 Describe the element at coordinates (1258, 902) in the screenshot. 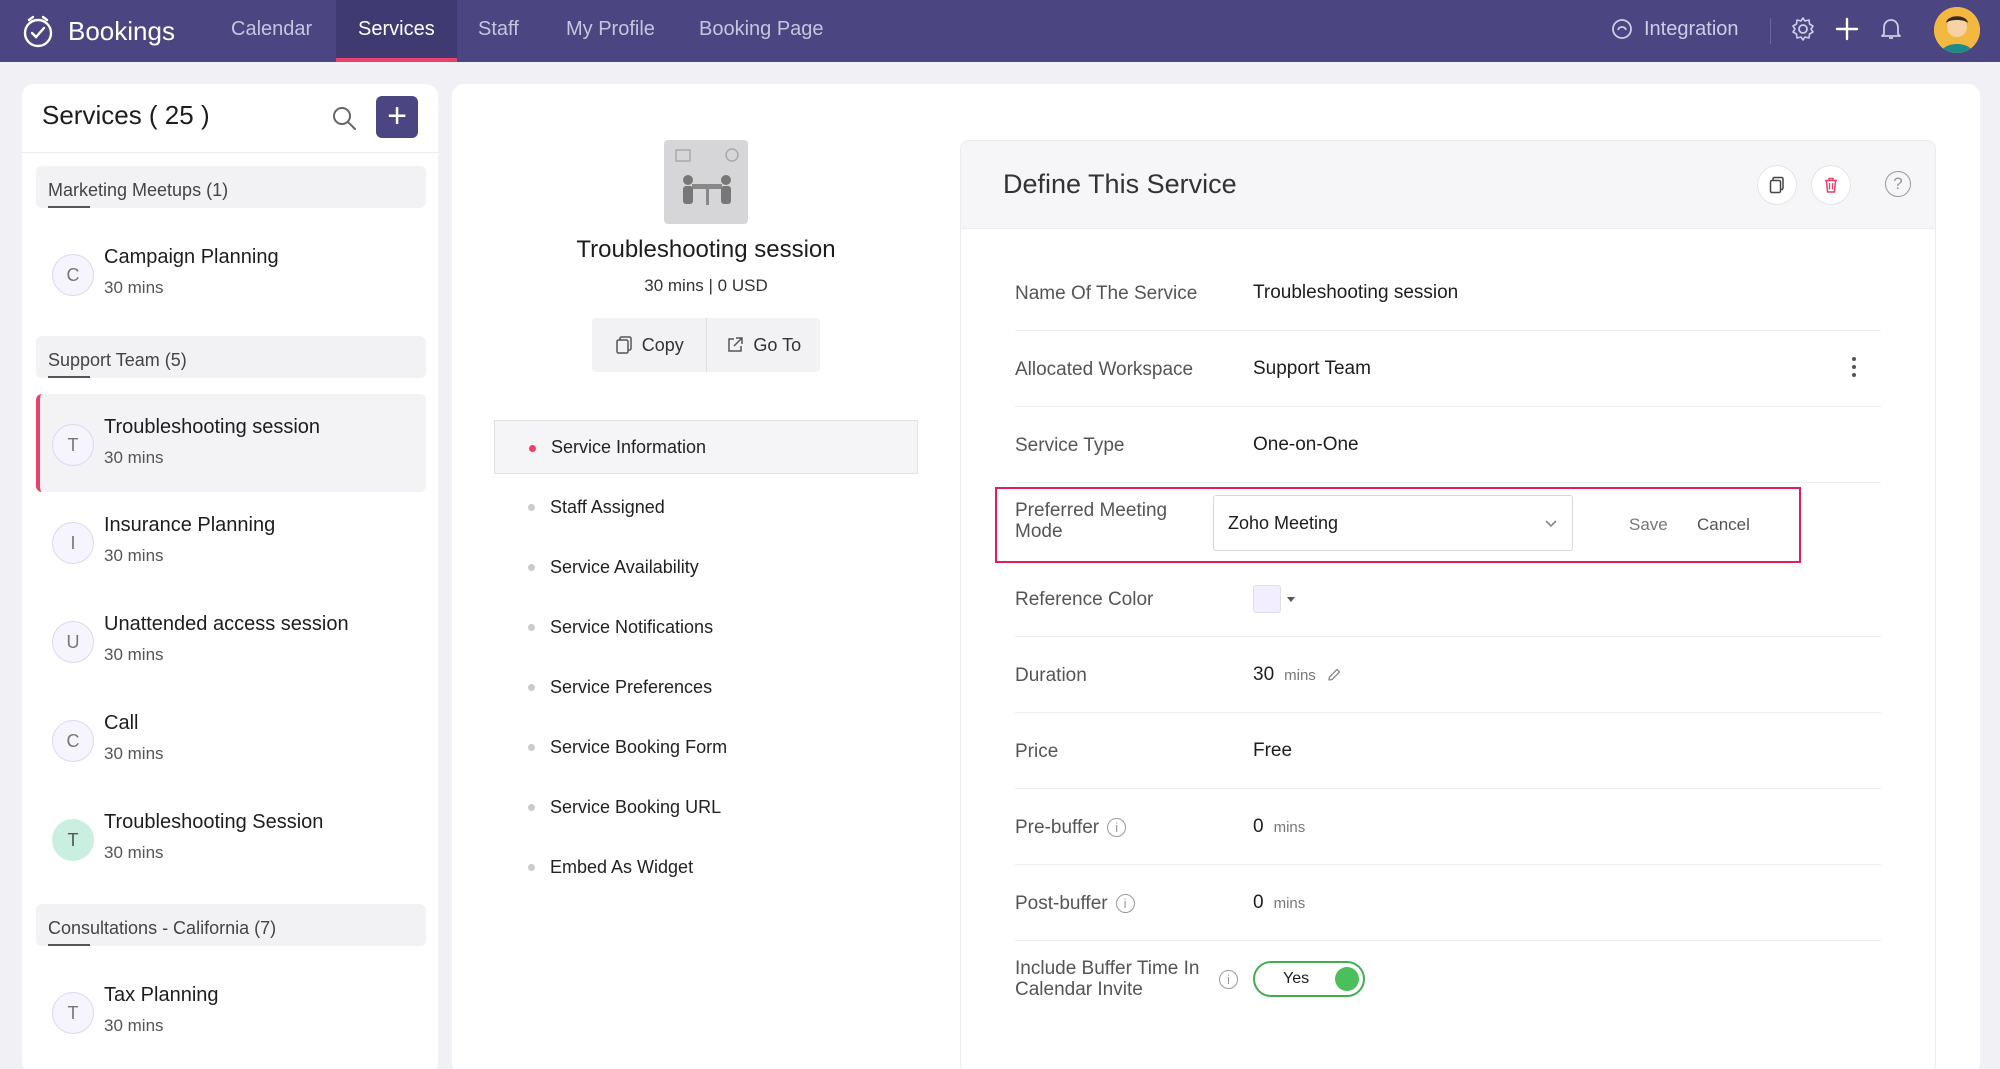

I see `post-buffer-number: 0` at that location.